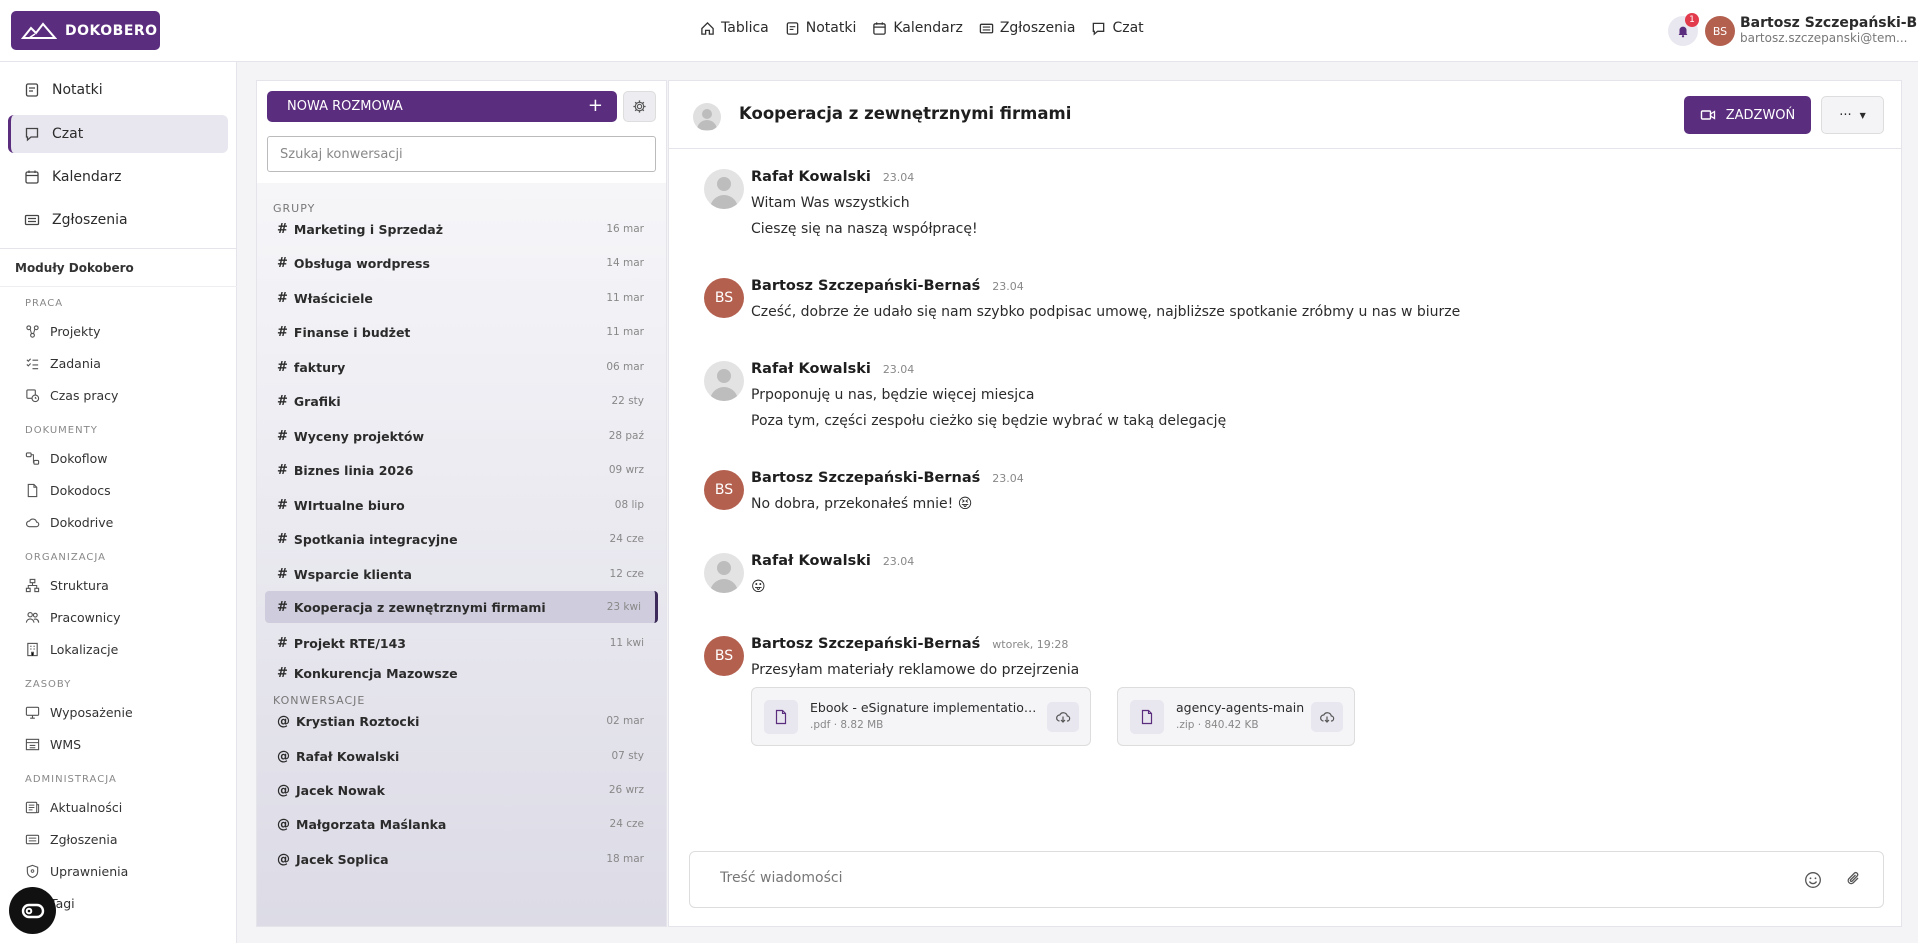 Image resolution: width=1918 pixels, height=943 pixels. What do you see at coordinates (1854, 879) in the screenshot?
I see `paperclip-icon` at bounding box center [1854, 879].